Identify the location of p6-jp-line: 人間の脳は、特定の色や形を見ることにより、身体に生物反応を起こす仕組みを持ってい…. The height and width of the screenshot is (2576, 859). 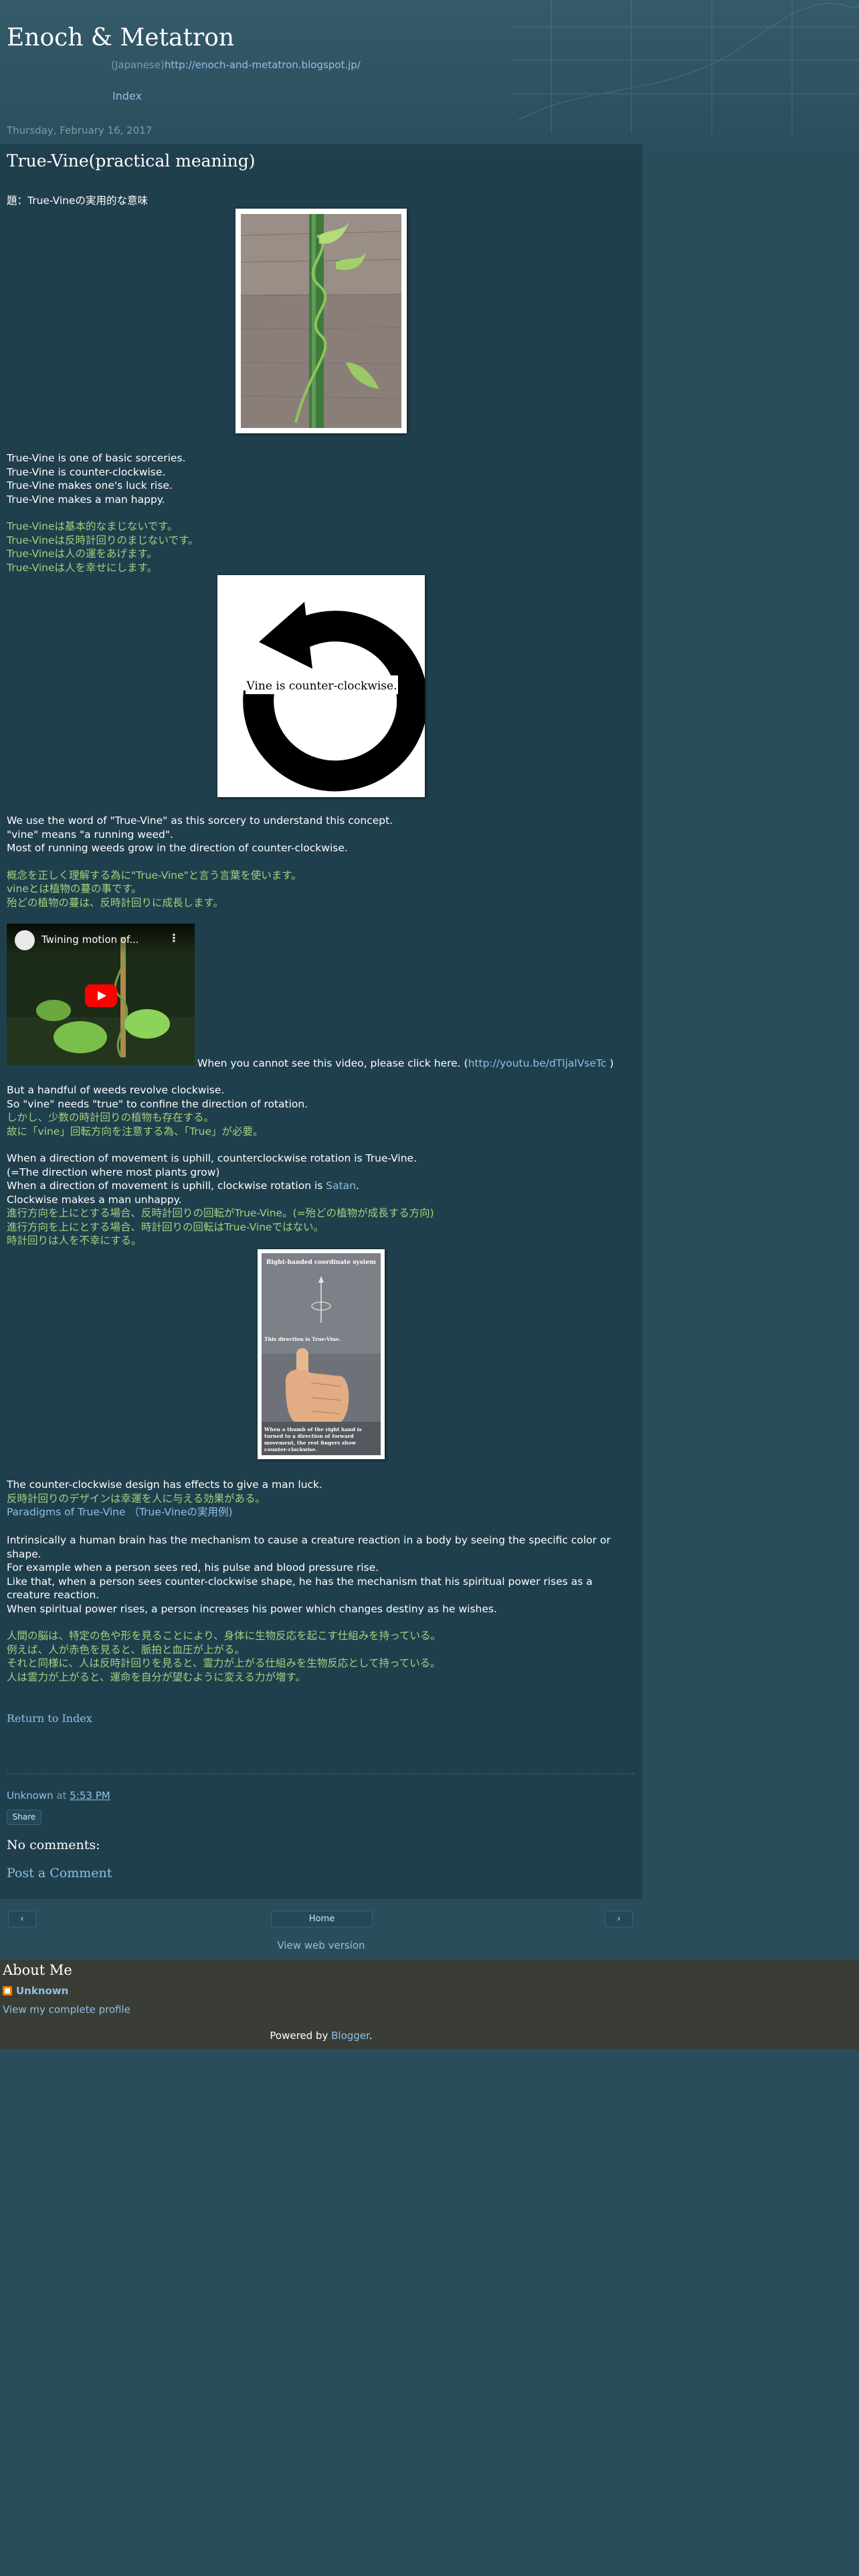
(224, 1636).